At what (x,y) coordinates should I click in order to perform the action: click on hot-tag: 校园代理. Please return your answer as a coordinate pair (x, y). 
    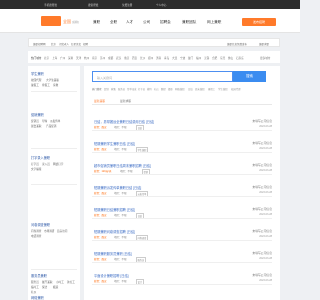
    Looking at the image, I should click on (236, 89).